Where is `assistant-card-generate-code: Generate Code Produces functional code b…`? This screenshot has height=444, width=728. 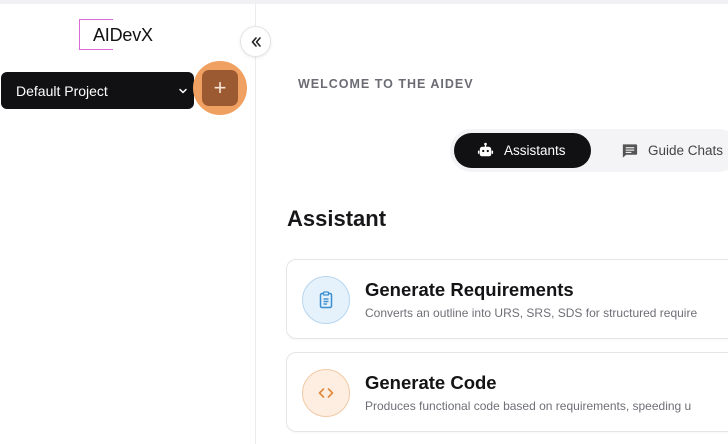 assistant-card-generate-code: Generate Code Produces functional code b… is located at coordinates (507, 392).